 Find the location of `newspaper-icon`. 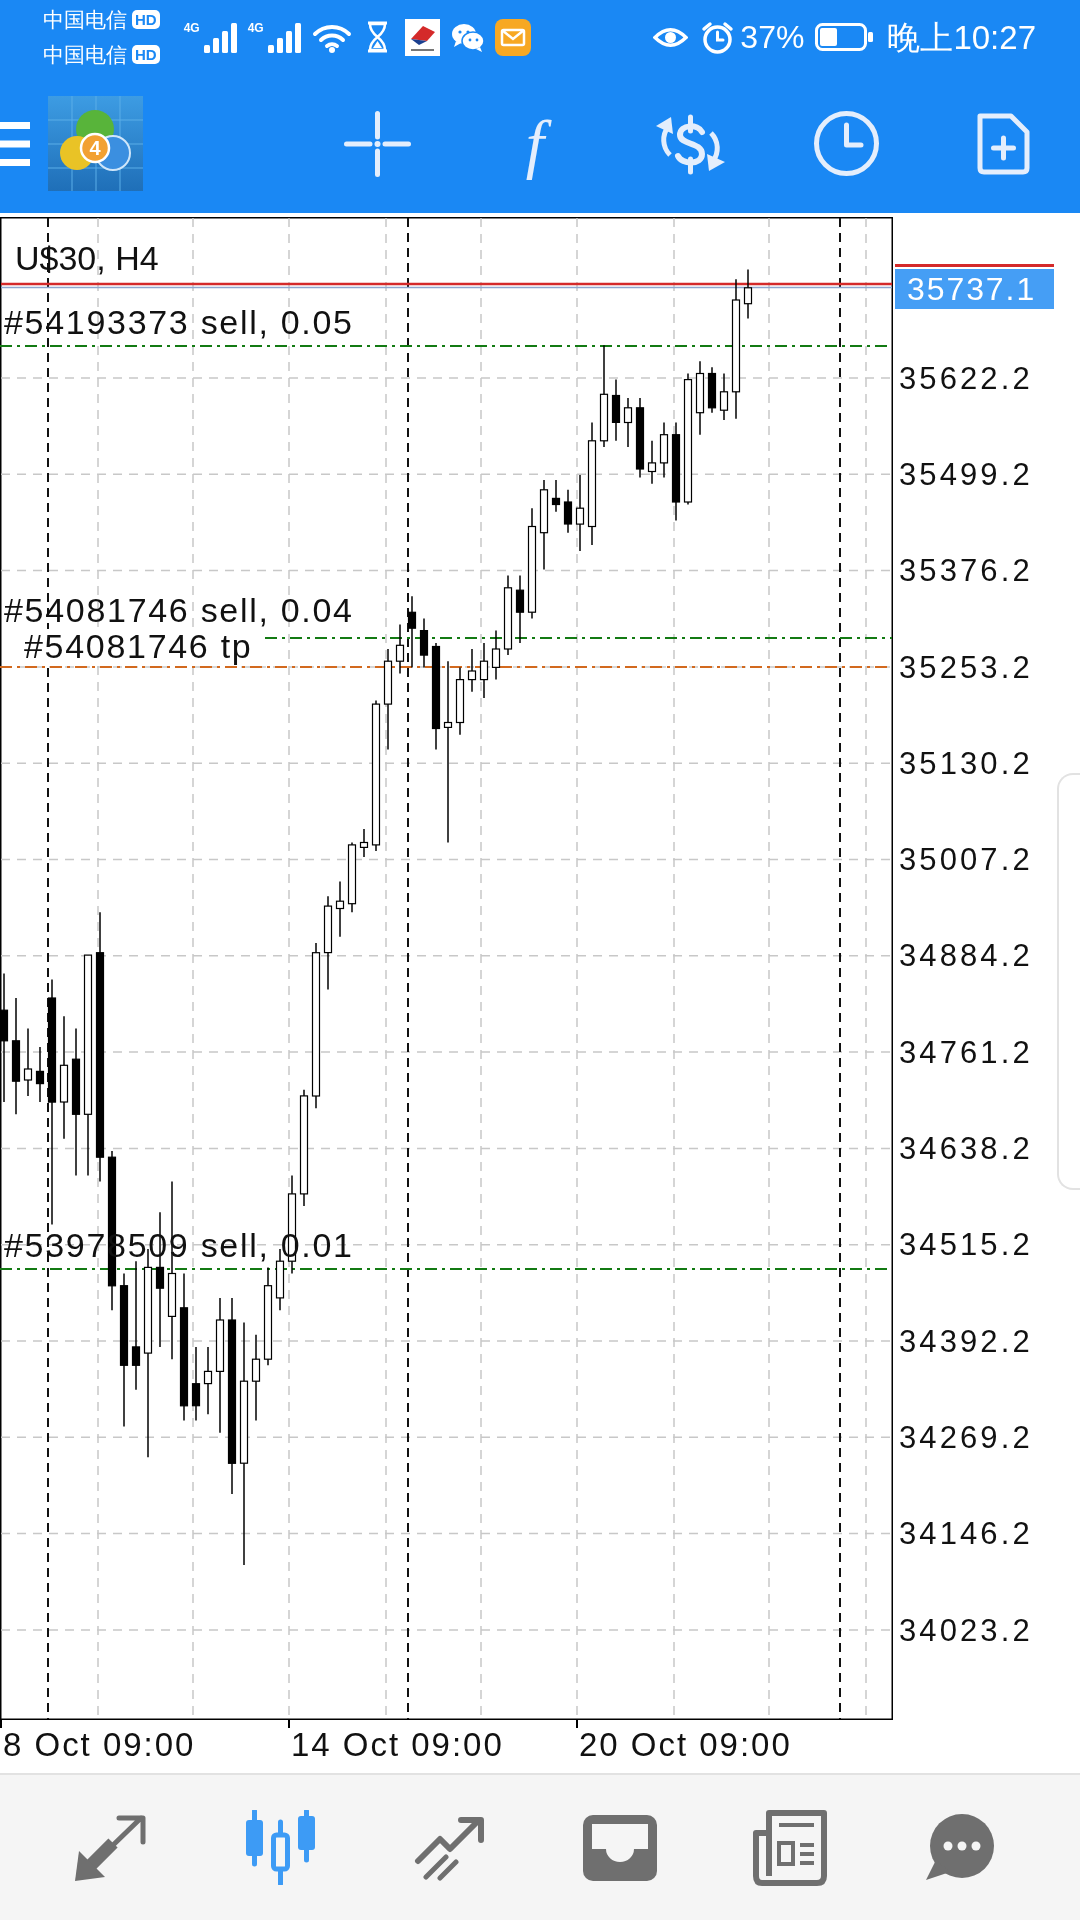

newspaper-icon is located at coordinates (790, 1847).